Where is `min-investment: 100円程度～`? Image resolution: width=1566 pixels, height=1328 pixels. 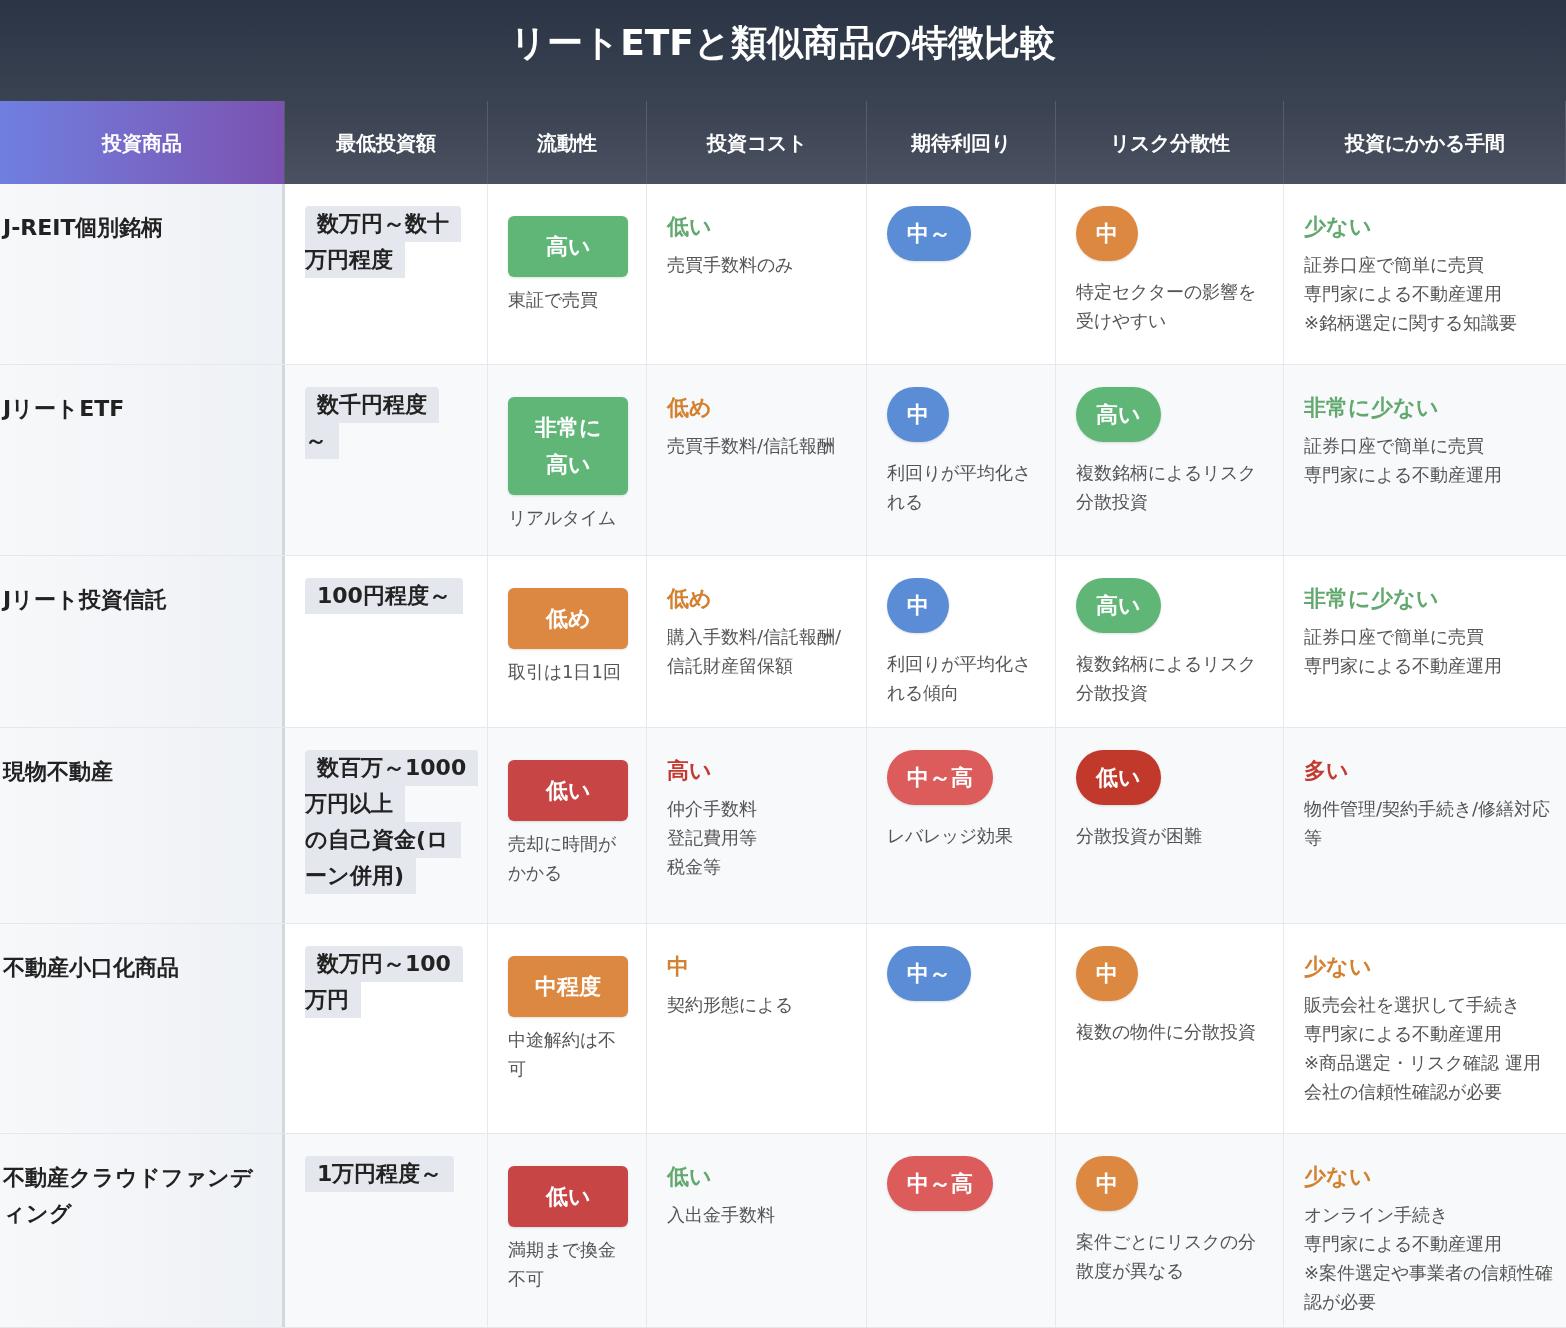
min-investment: 100円程度～ is located at coordinates (384, 596).